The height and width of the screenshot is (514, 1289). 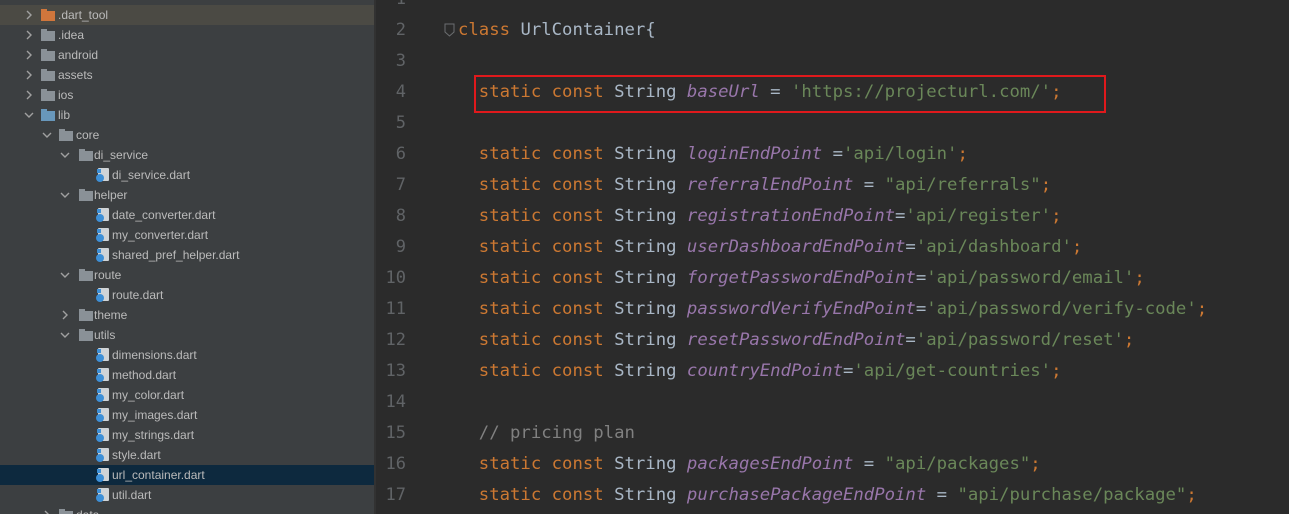 What do you see at coordinates (187, 509) in the screenshot?
I see `tree-folder-item: data` at bounding box center [187, 509].